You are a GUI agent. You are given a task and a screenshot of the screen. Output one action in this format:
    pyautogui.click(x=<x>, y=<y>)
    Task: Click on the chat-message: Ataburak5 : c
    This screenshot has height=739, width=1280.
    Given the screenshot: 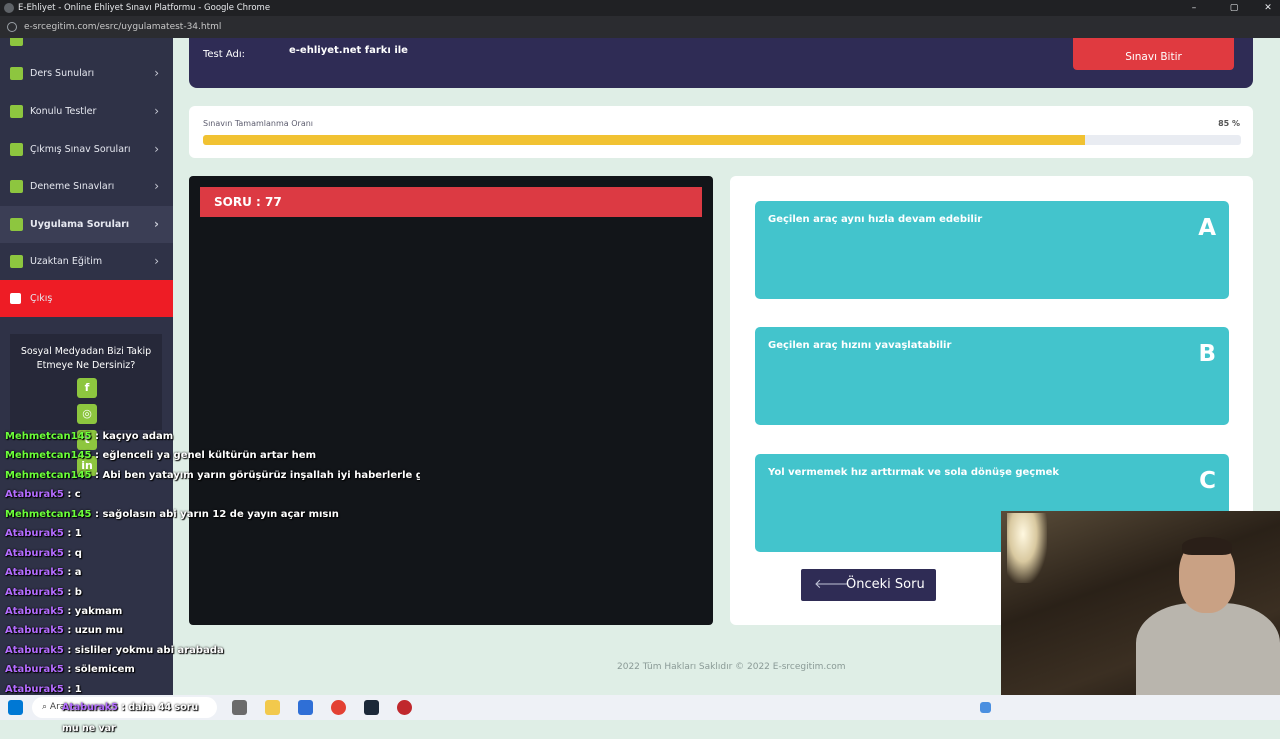 What is the action you would take?
    pyautogui.click(x=43, y=494)
    